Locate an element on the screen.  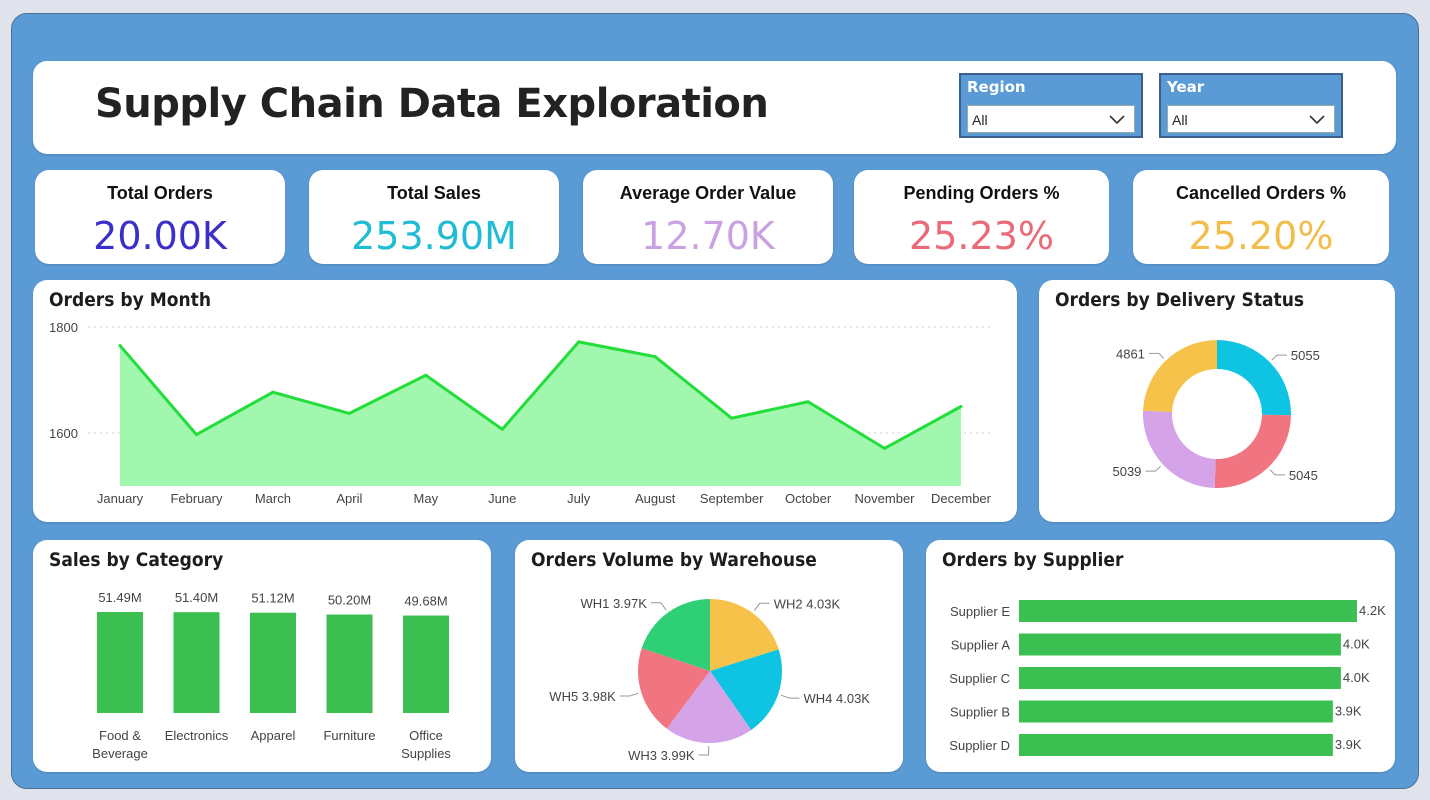
year-value: All is located at coordinates (1180, 120).